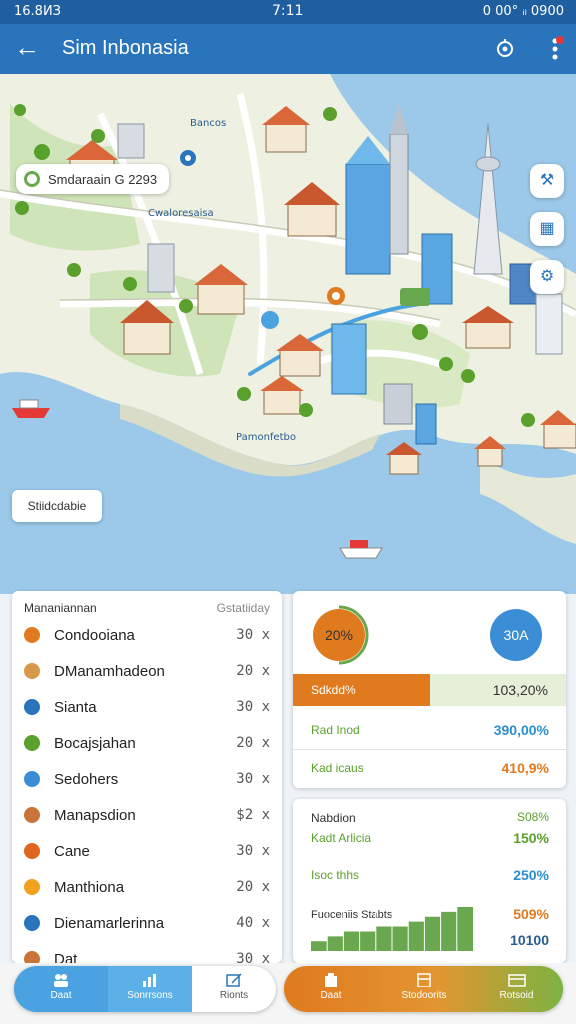 The height and width of the screenshot is (1024, 576). Describe the element at coordinates (560, 40) in the screenshot. I see `notification-dot` at that location.